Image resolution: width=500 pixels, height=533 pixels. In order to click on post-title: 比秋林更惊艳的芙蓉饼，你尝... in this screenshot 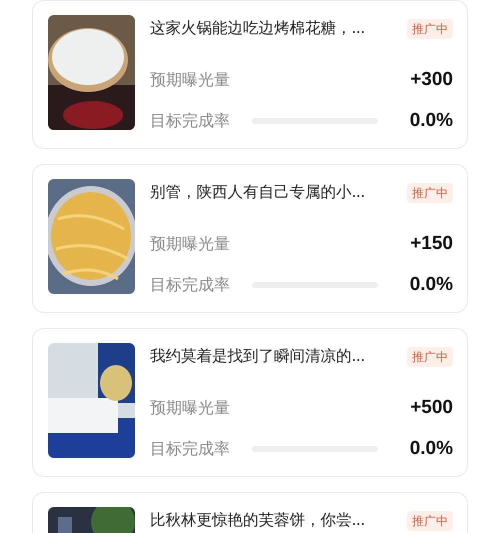, I will do `click(257, 521)`.